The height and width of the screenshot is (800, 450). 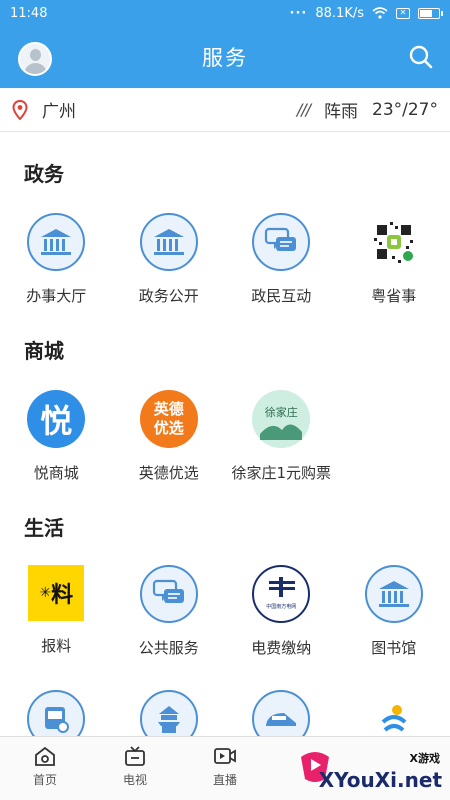 What do you see at coordinates (403, 13) in the screenshot?
I see `no-sim-icon: ✕` at bounding box center [403, 13].